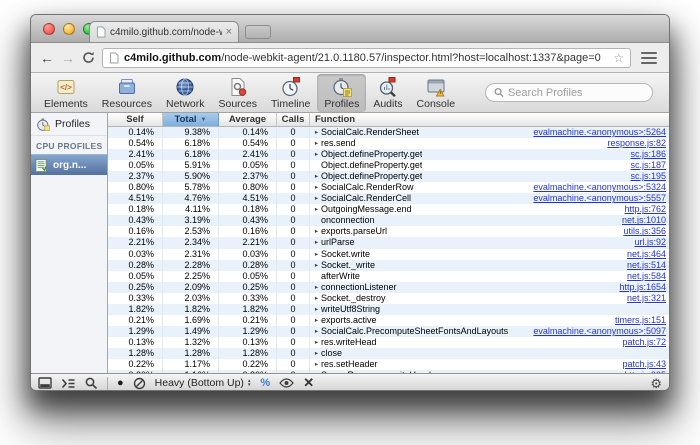 The image size is (700, 445). What do you see at coordinates (286, 383) in the screenshot?
I see `focus-eye-icon` at bounding box center [286, 383].